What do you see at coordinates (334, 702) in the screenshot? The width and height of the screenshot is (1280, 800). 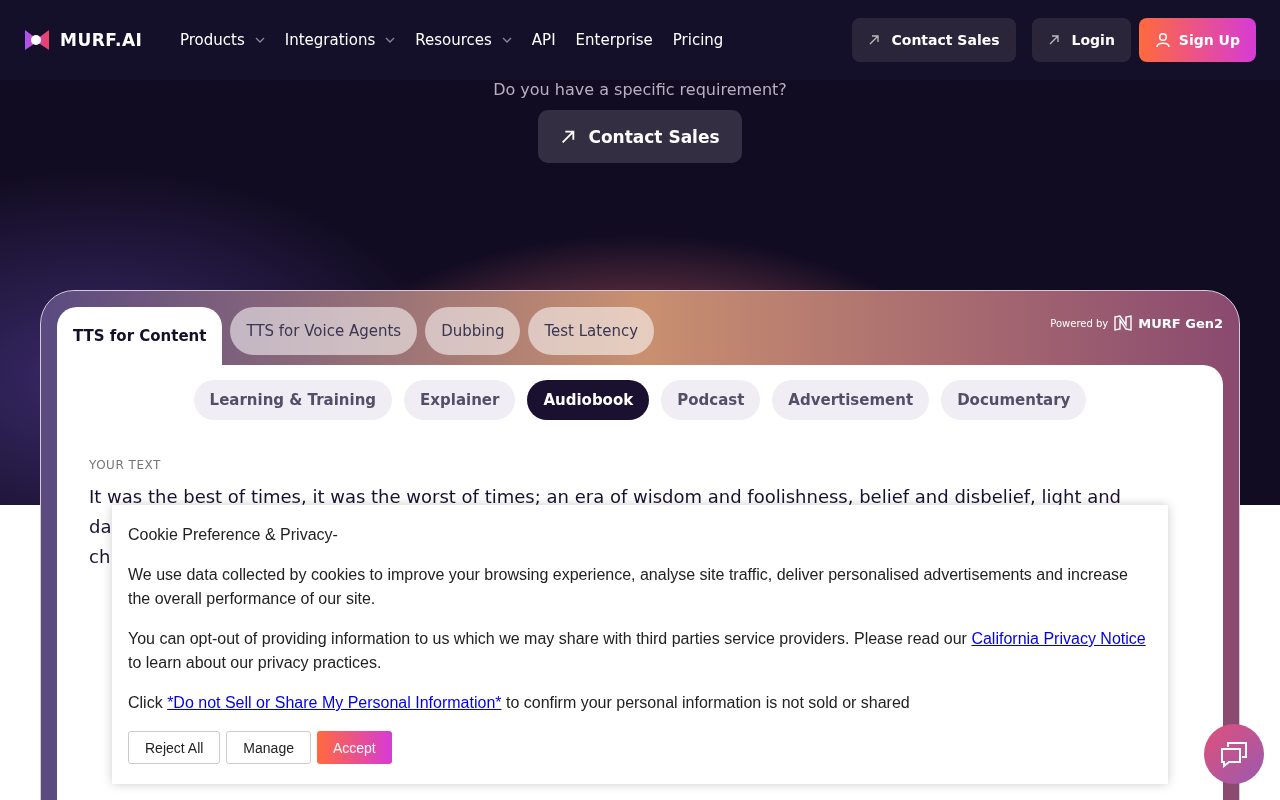 I see `do-not-sell-link: *Do not Sell or Share My Personal Information*` at bounding box center [334, 702].